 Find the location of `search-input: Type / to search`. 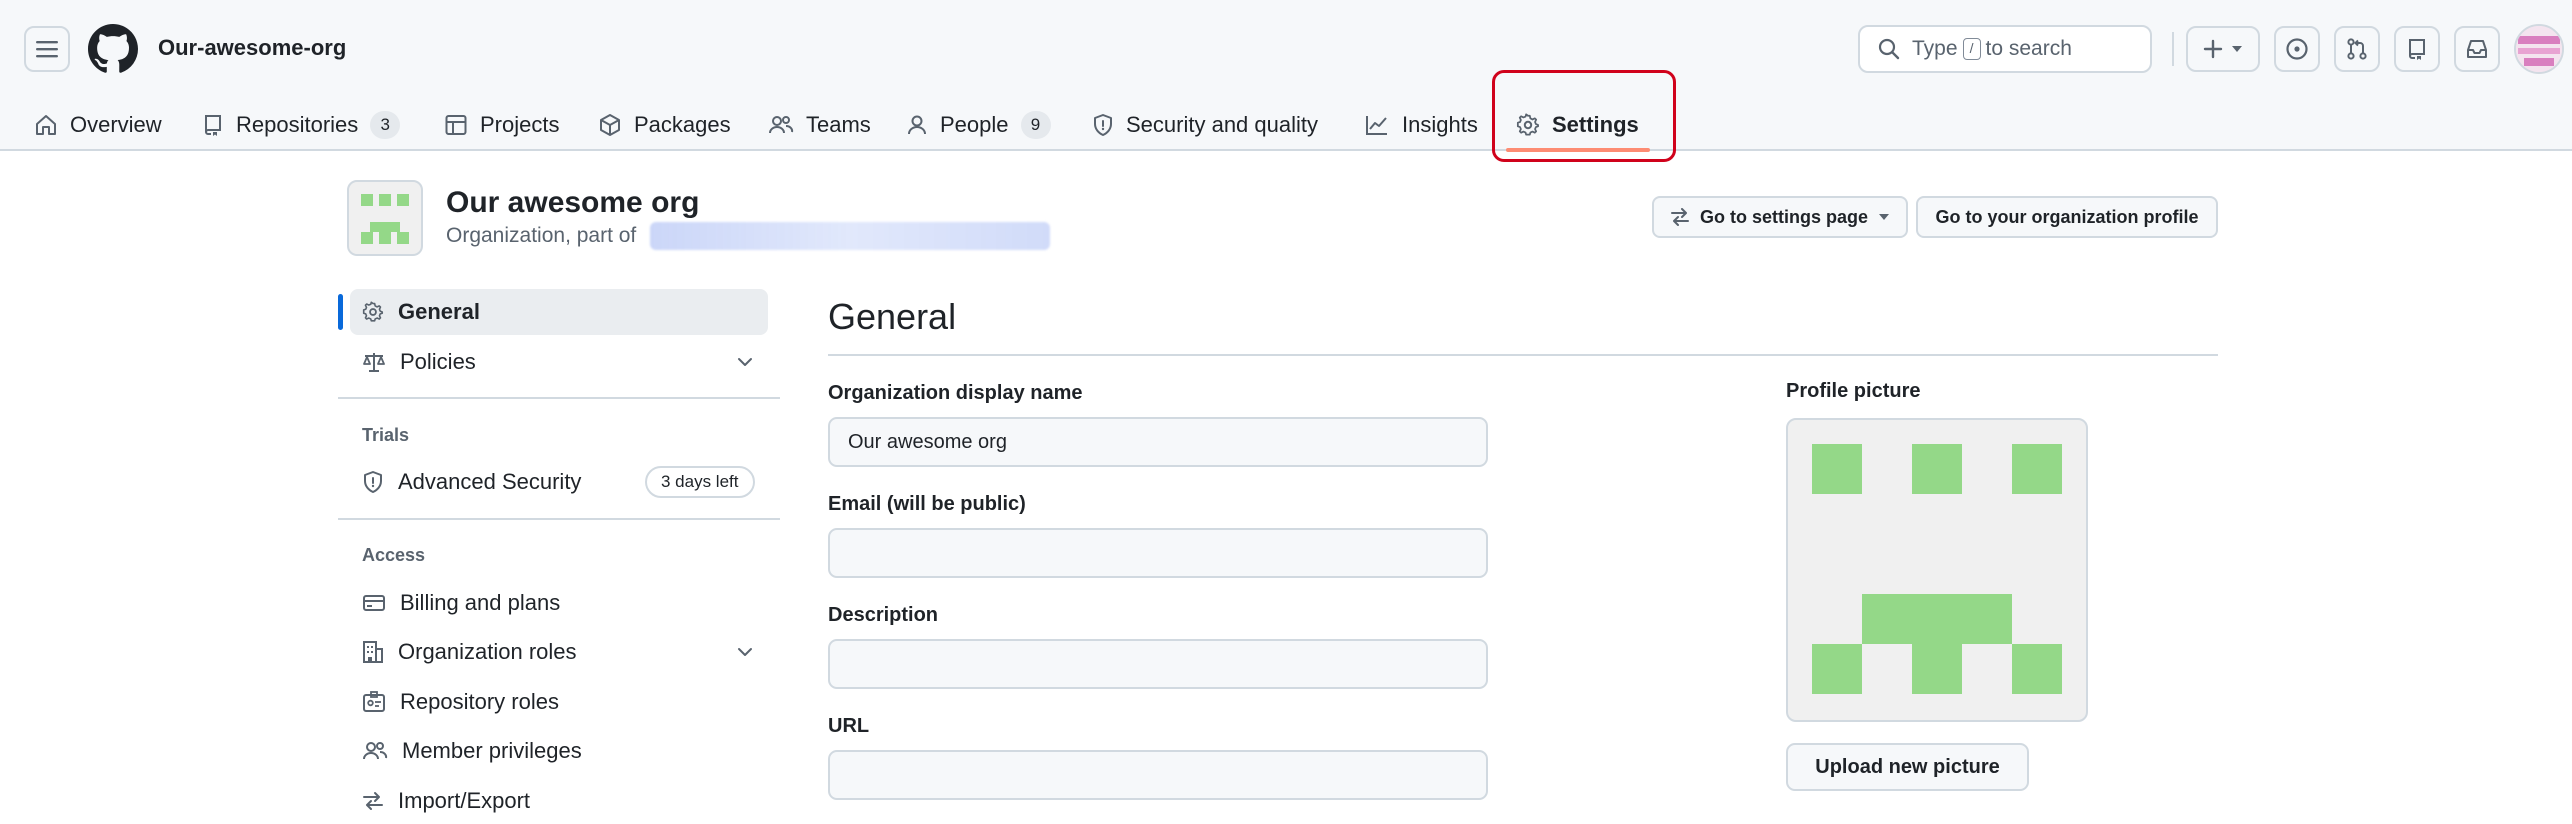

search-input: Type / to search is located at coordinates (2005, 49).